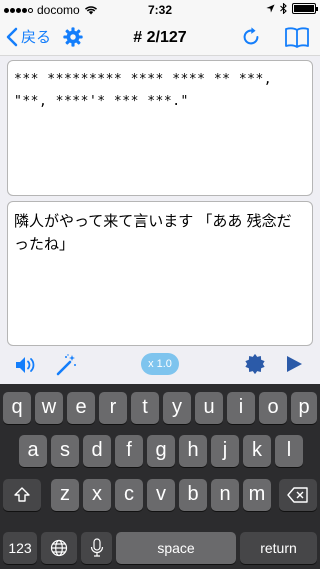 This screenshot has height=569, width=320. What do you see at coordinates (36, 37) in the screenshot?
I see `back-label: 戻る` at bounding box center [36, 37].